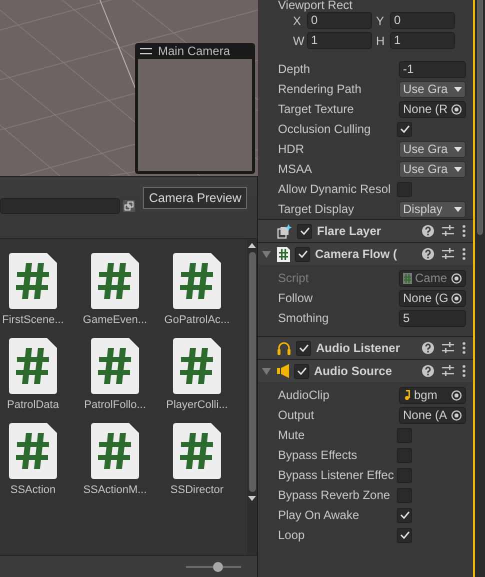 Image resolution: width=485 pixels, height=577 pixels. Describe the element at coordinates (315, 5) in the screenshot. I see `field-label: Viewport Rect` at that location.